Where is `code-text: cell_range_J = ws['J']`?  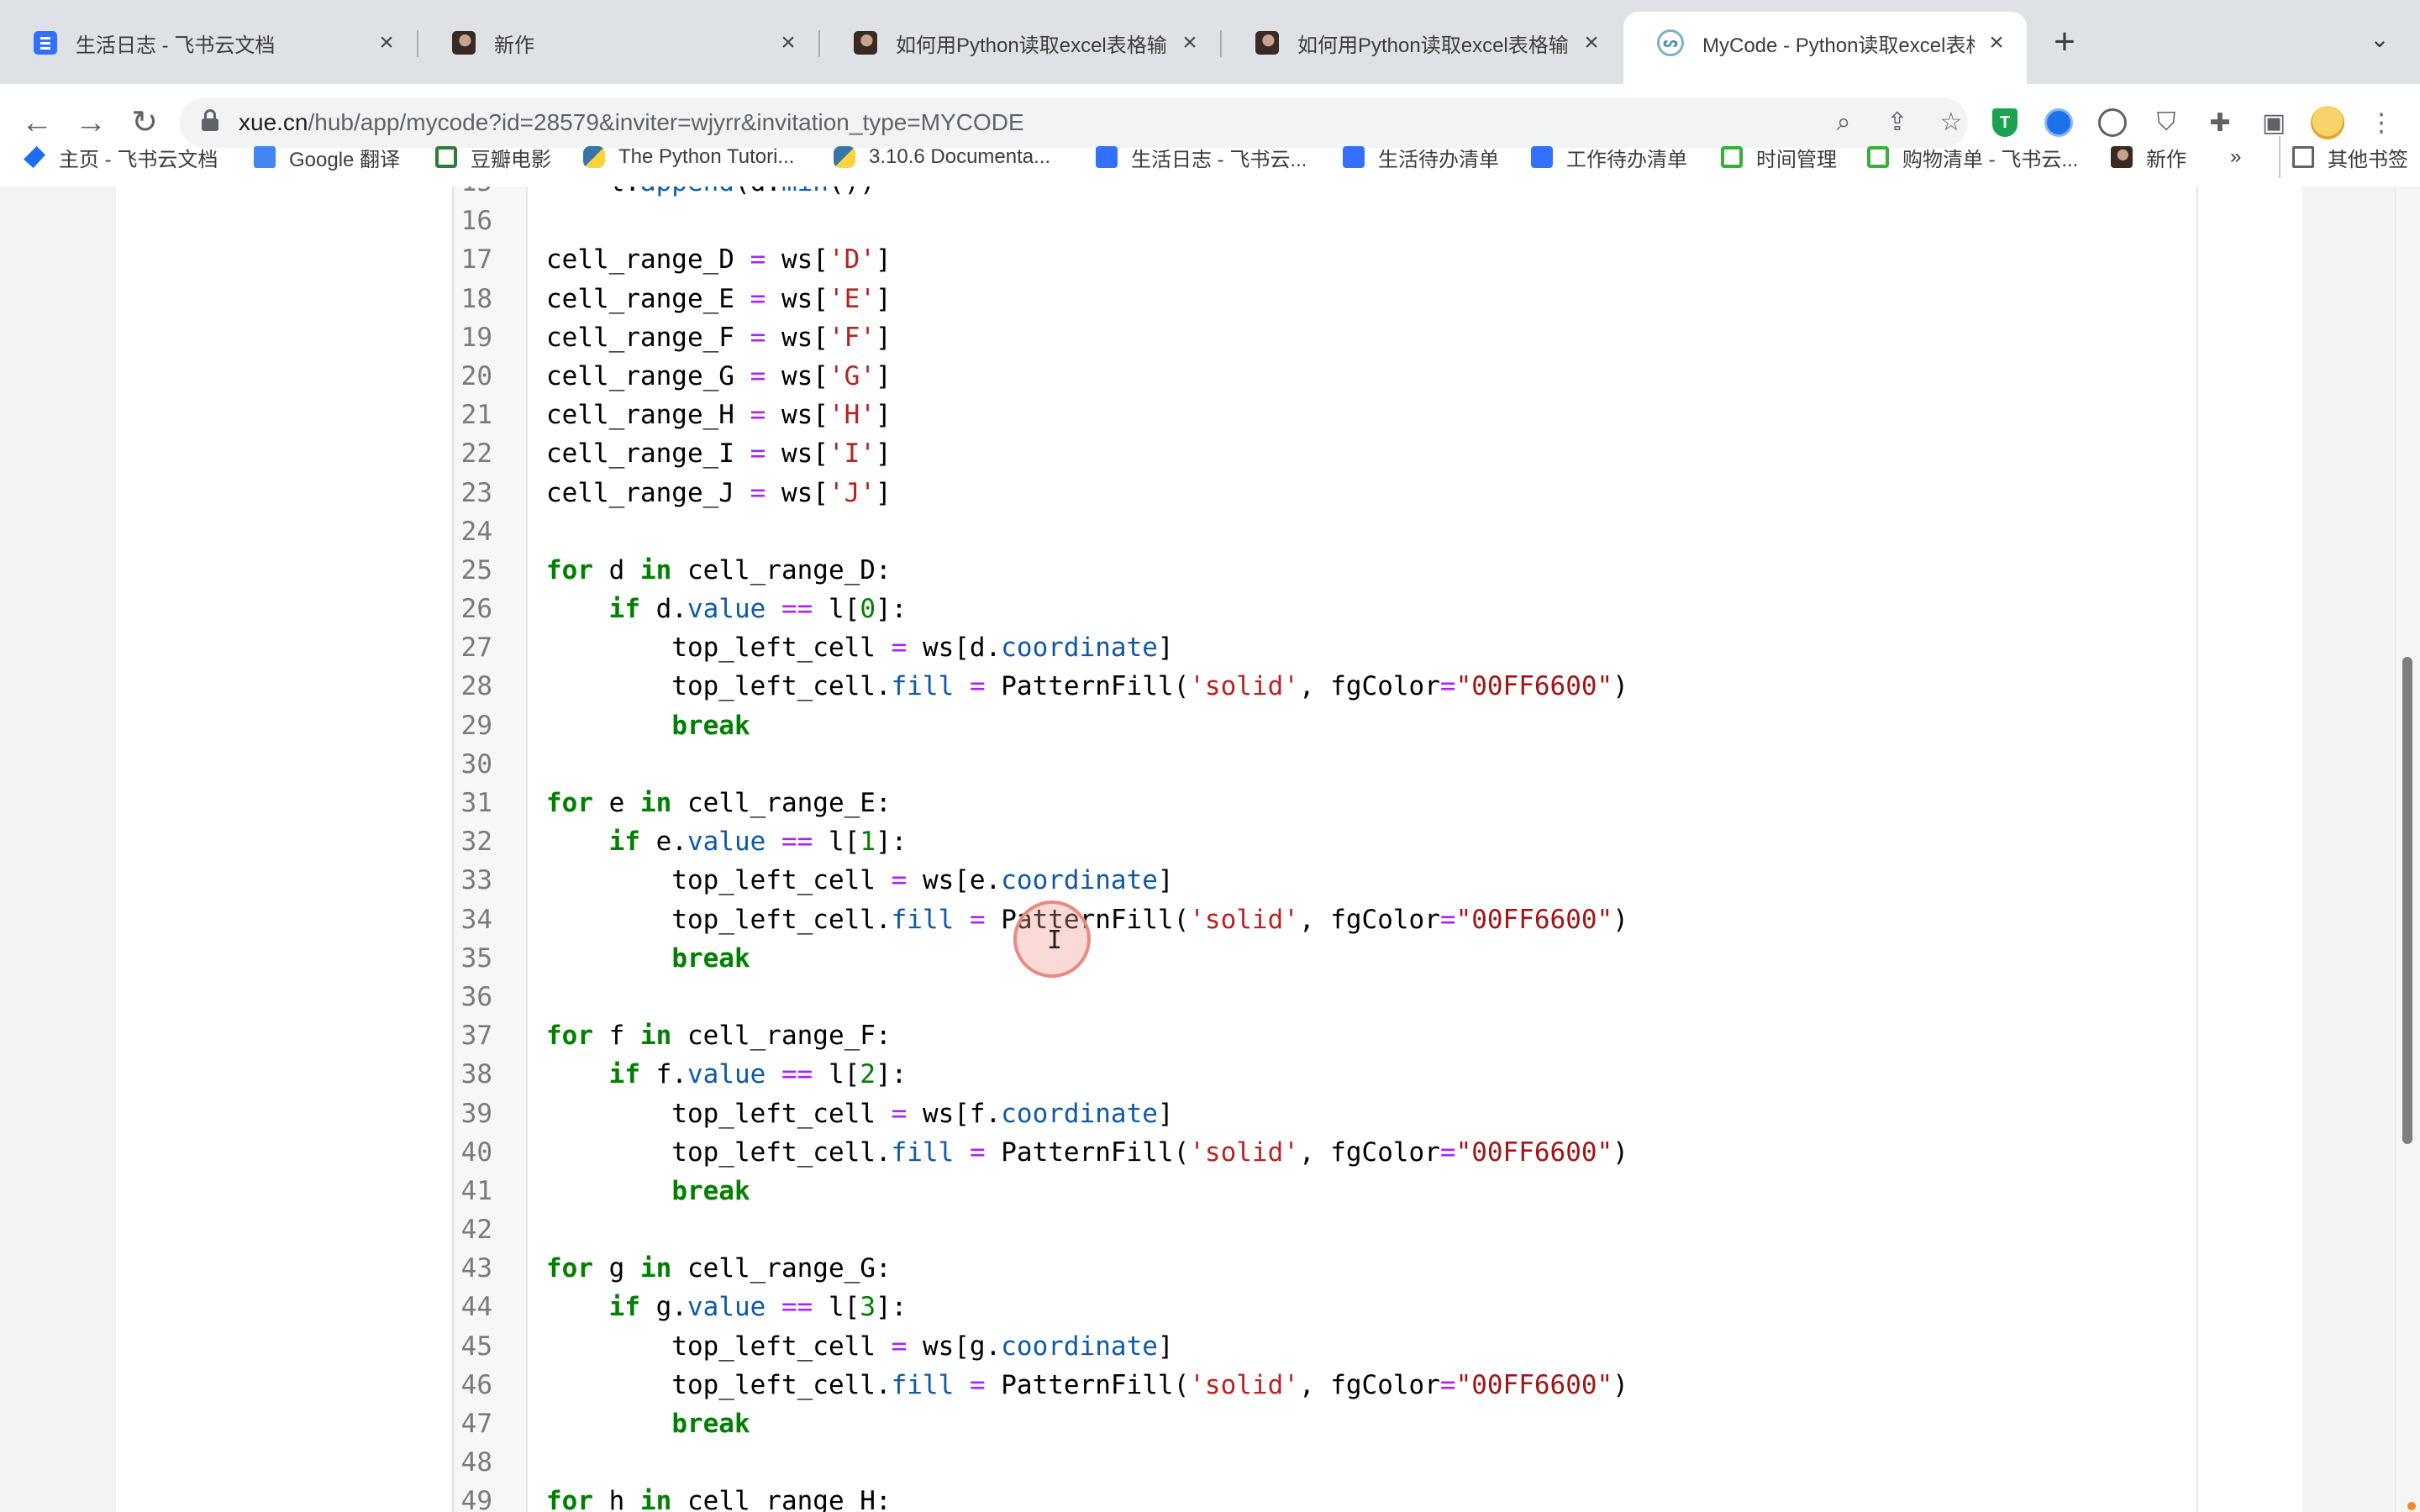
code-text: cell_range_J = ws['J'] is located at coordinates (719, 493).